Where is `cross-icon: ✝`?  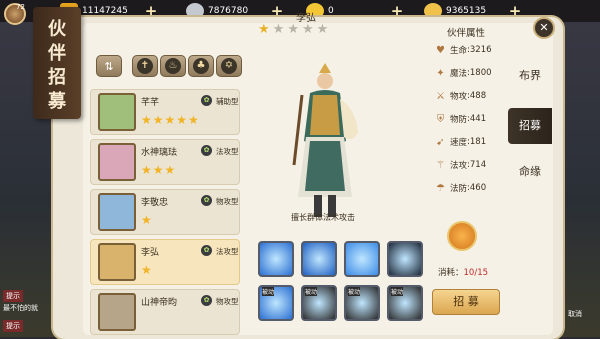 cross-icon: ✝ is located at coordinates (145, 66).